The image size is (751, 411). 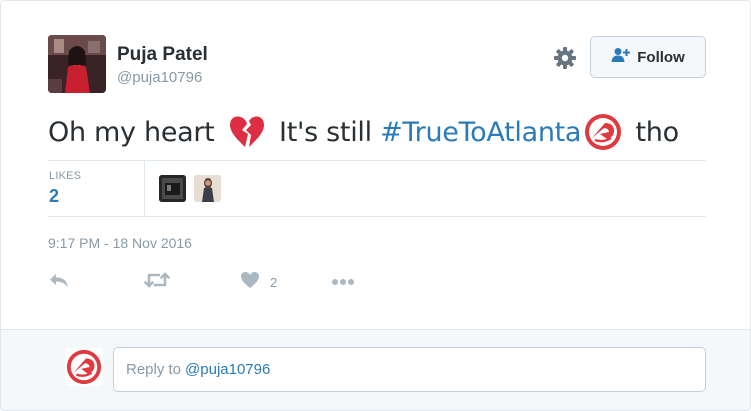 What do you see at coordinates (84, 367) in the screenshot?
I see `hawks-avatar` at bounding box center [84, 367].